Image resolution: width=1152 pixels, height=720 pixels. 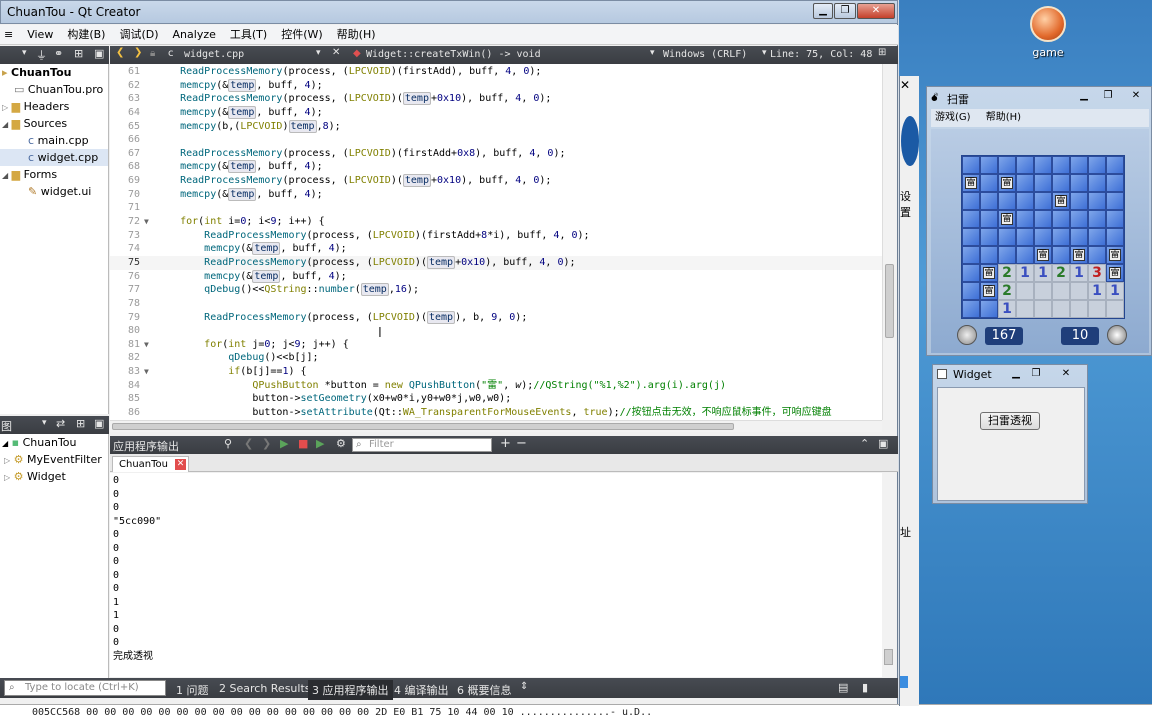 I want to click on file-dropdown-icon: ▾, so click(x=318, y=53).